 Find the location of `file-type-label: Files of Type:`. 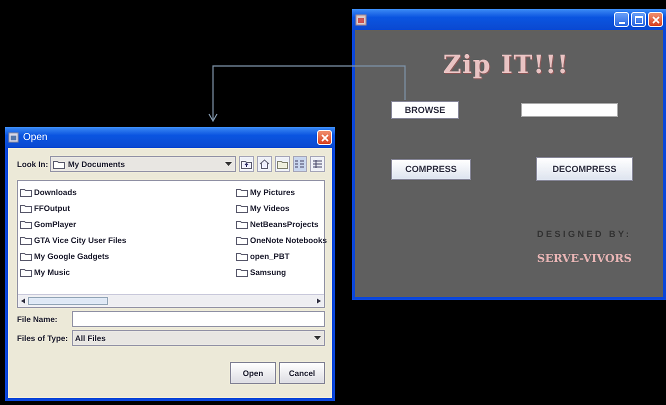

file-type-label: Files of Type: is located at coordinates (43, 338).